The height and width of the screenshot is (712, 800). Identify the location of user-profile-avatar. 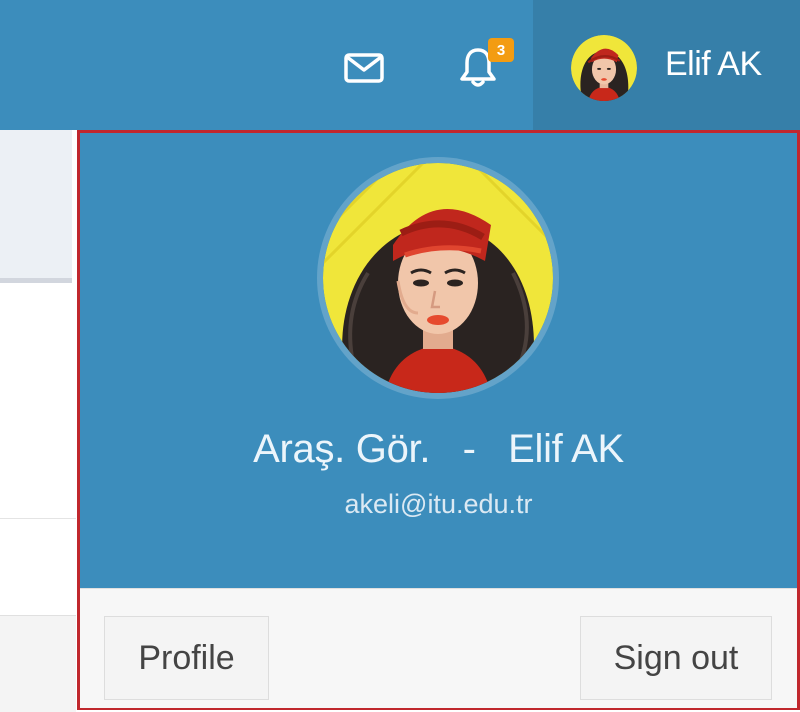
(438, 278).